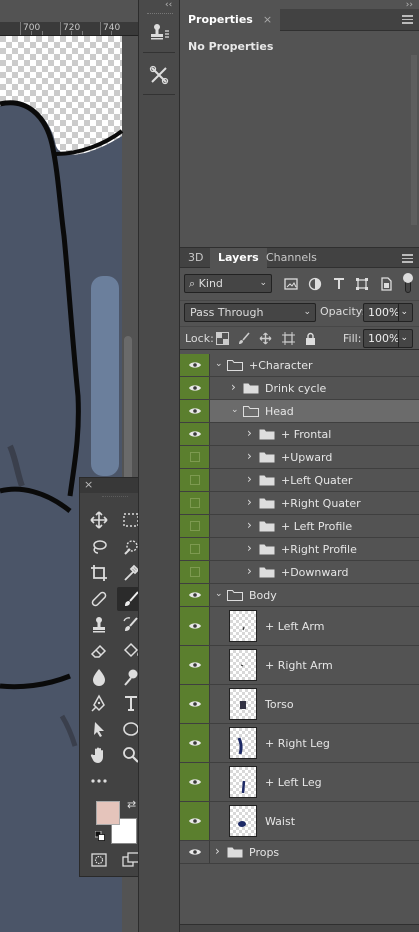 This screenshot has height=932, width=419. Describe the element at coordinates (99, 520) in the screenshot. I see `move-tool` at that location.